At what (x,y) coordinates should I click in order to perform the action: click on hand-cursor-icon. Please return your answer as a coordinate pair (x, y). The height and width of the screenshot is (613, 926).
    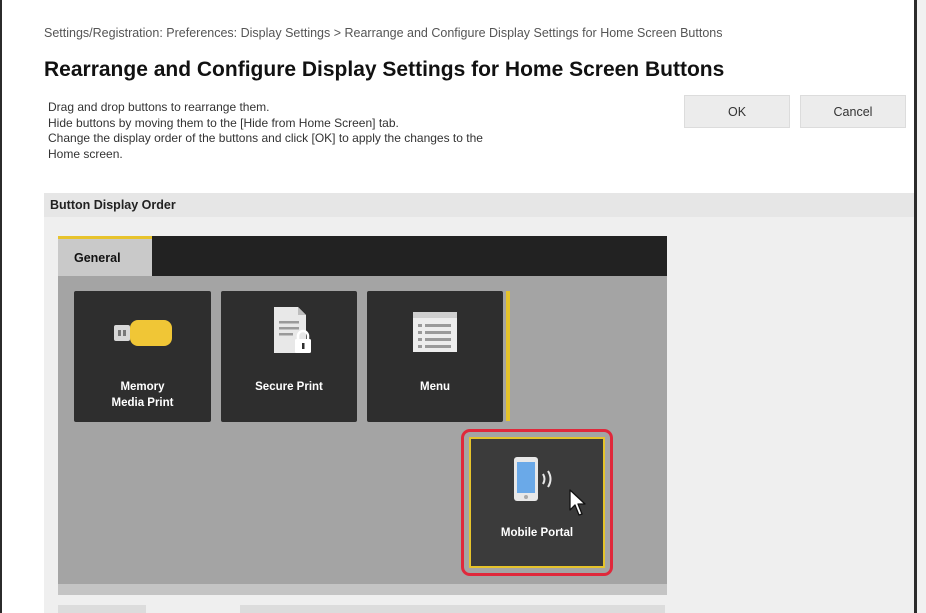
    Looking at the image, I should click on (577, 502).